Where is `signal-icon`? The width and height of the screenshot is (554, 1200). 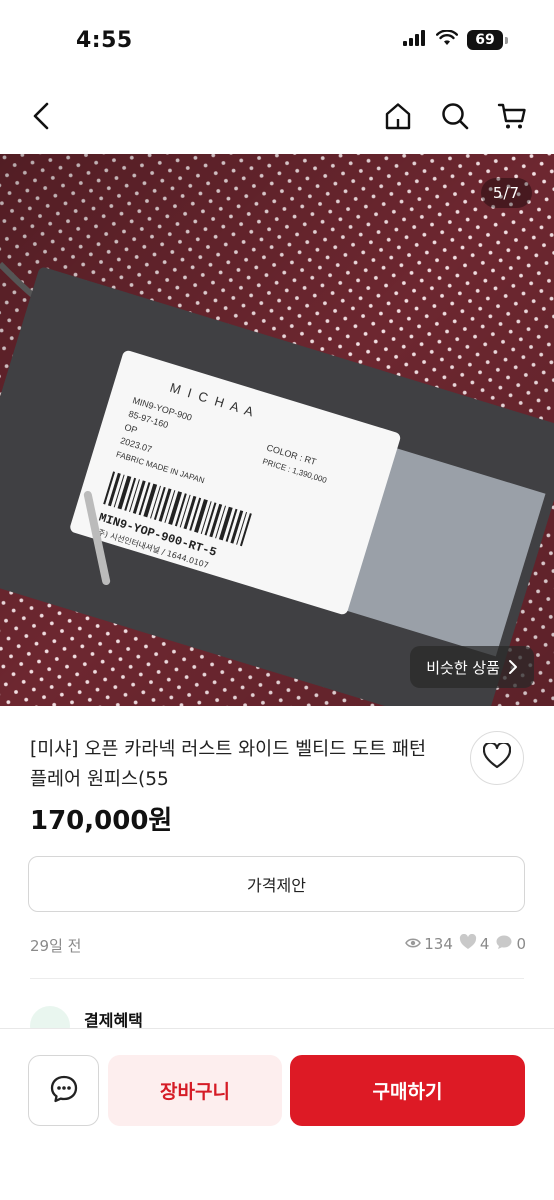
signal-icon is located at coordinates (415, 40).